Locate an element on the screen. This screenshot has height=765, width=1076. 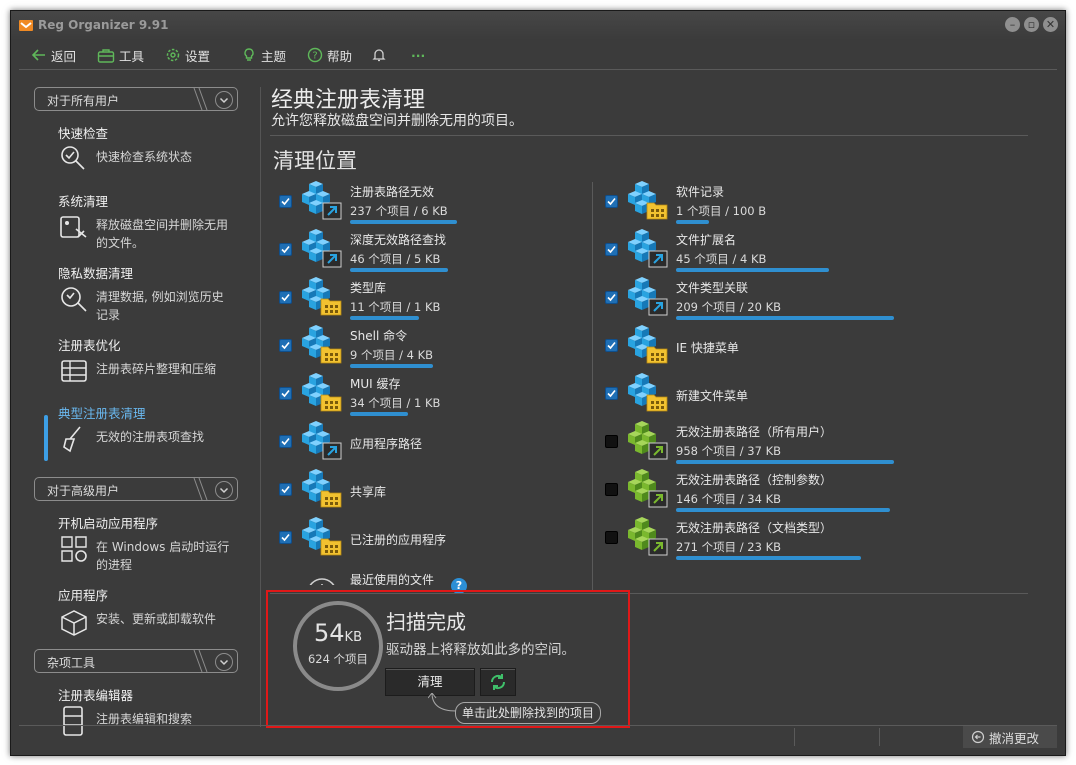
category-item: 无效注册表路径（所有用户） 958 个项目 / 37 KB is located at coordinates (755, 443).